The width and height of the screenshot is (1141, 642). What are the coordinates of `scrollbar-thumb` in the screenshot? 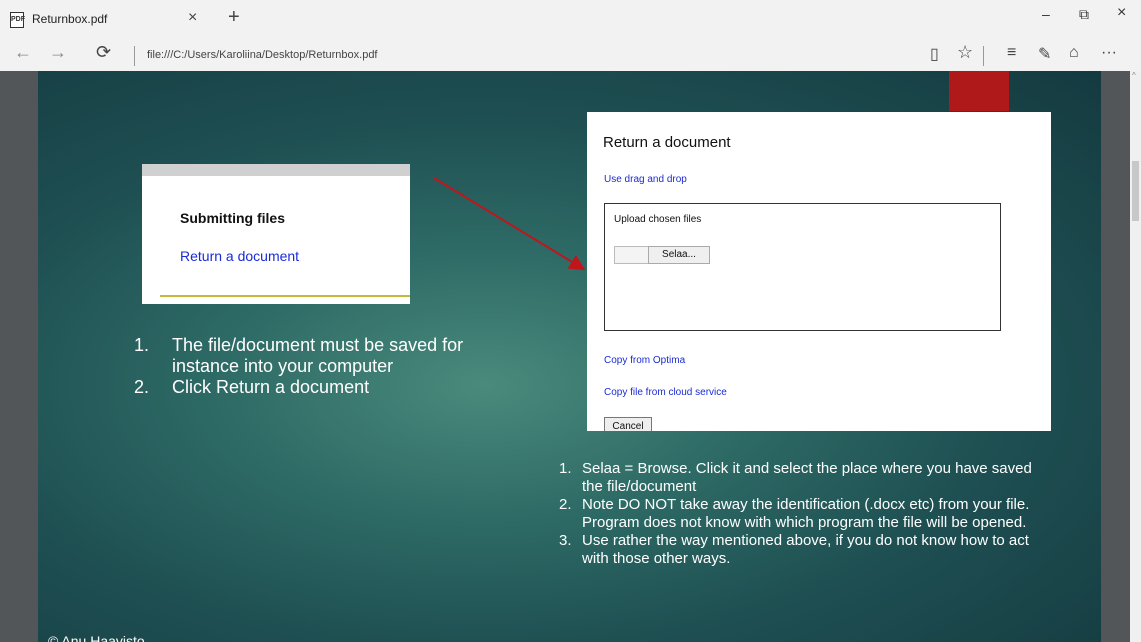 It's located at (1135, 191).